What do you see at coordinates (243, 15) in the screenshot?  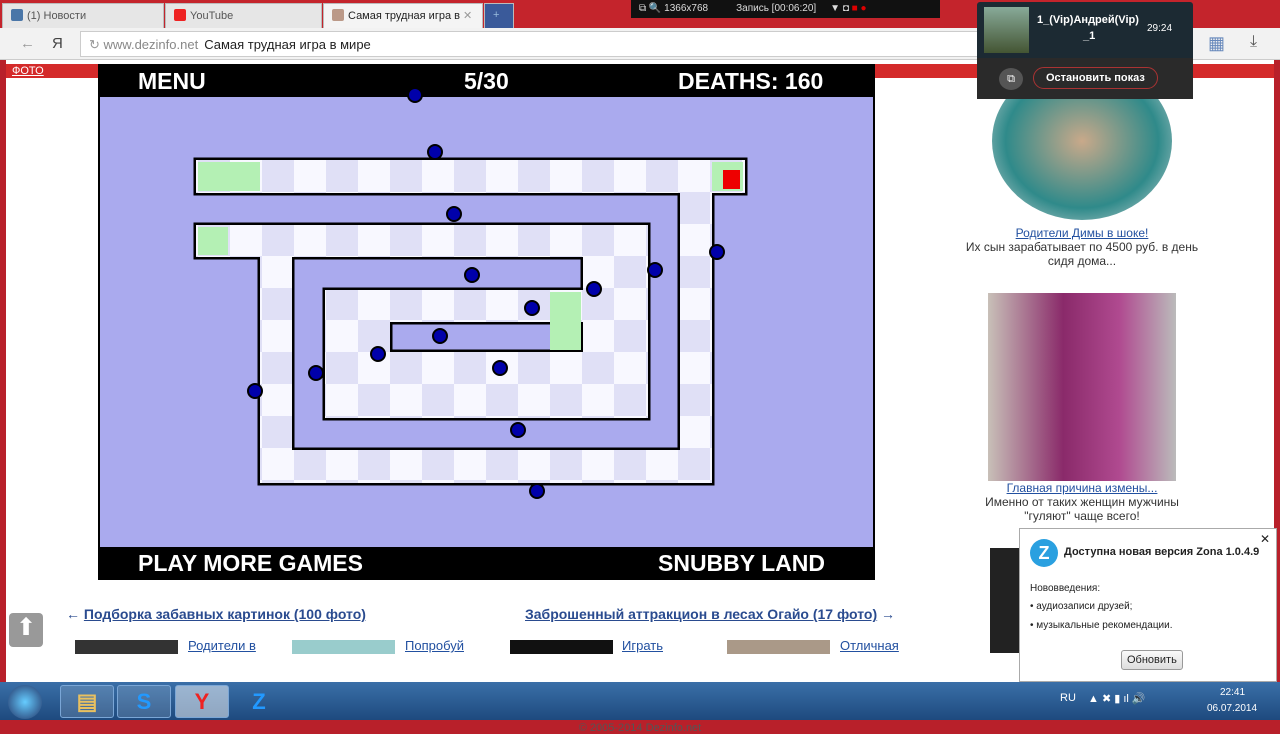 I see `tab-youtube: YouTube` at bounding box center [243, 15].